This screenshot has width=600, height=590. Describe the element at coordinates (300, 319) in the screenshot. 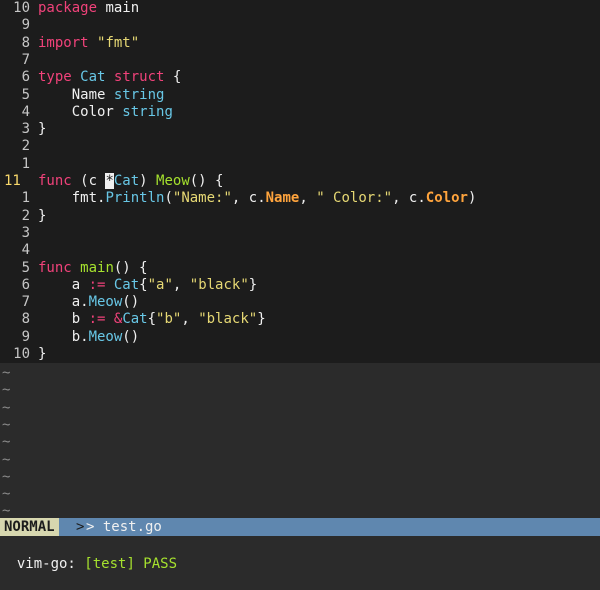

I see `code-line: 8 b := &Cat{"b", "black"}` at that location.